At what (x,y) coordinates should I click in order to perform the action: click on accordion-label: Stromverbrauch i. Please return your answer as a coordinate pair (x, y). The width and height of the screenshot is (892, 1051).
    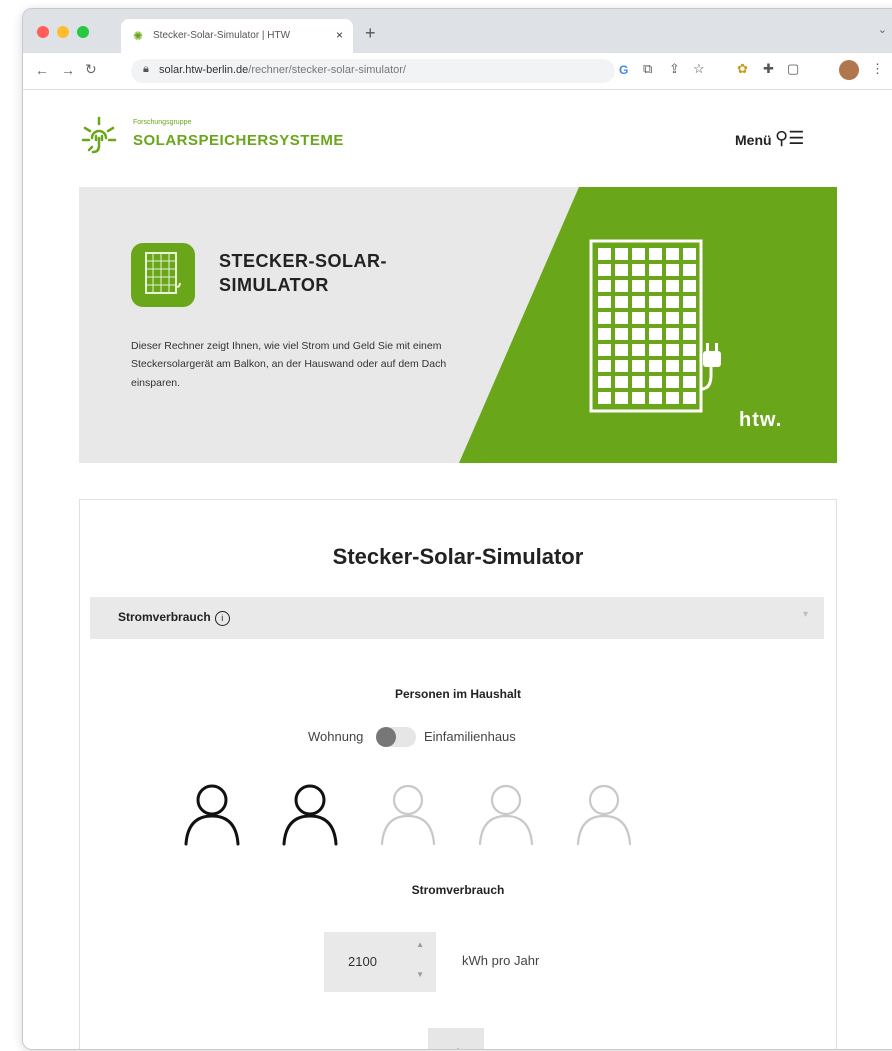
    Looking at the image, I should click on (174, 618).